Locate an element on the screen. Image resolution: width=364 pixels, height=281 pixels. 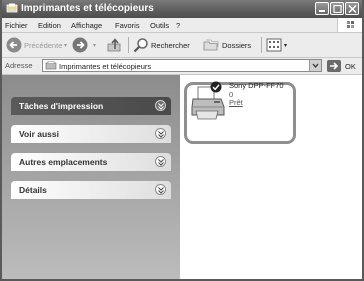
back-button: Précédente is located at coordinates (34, 45).